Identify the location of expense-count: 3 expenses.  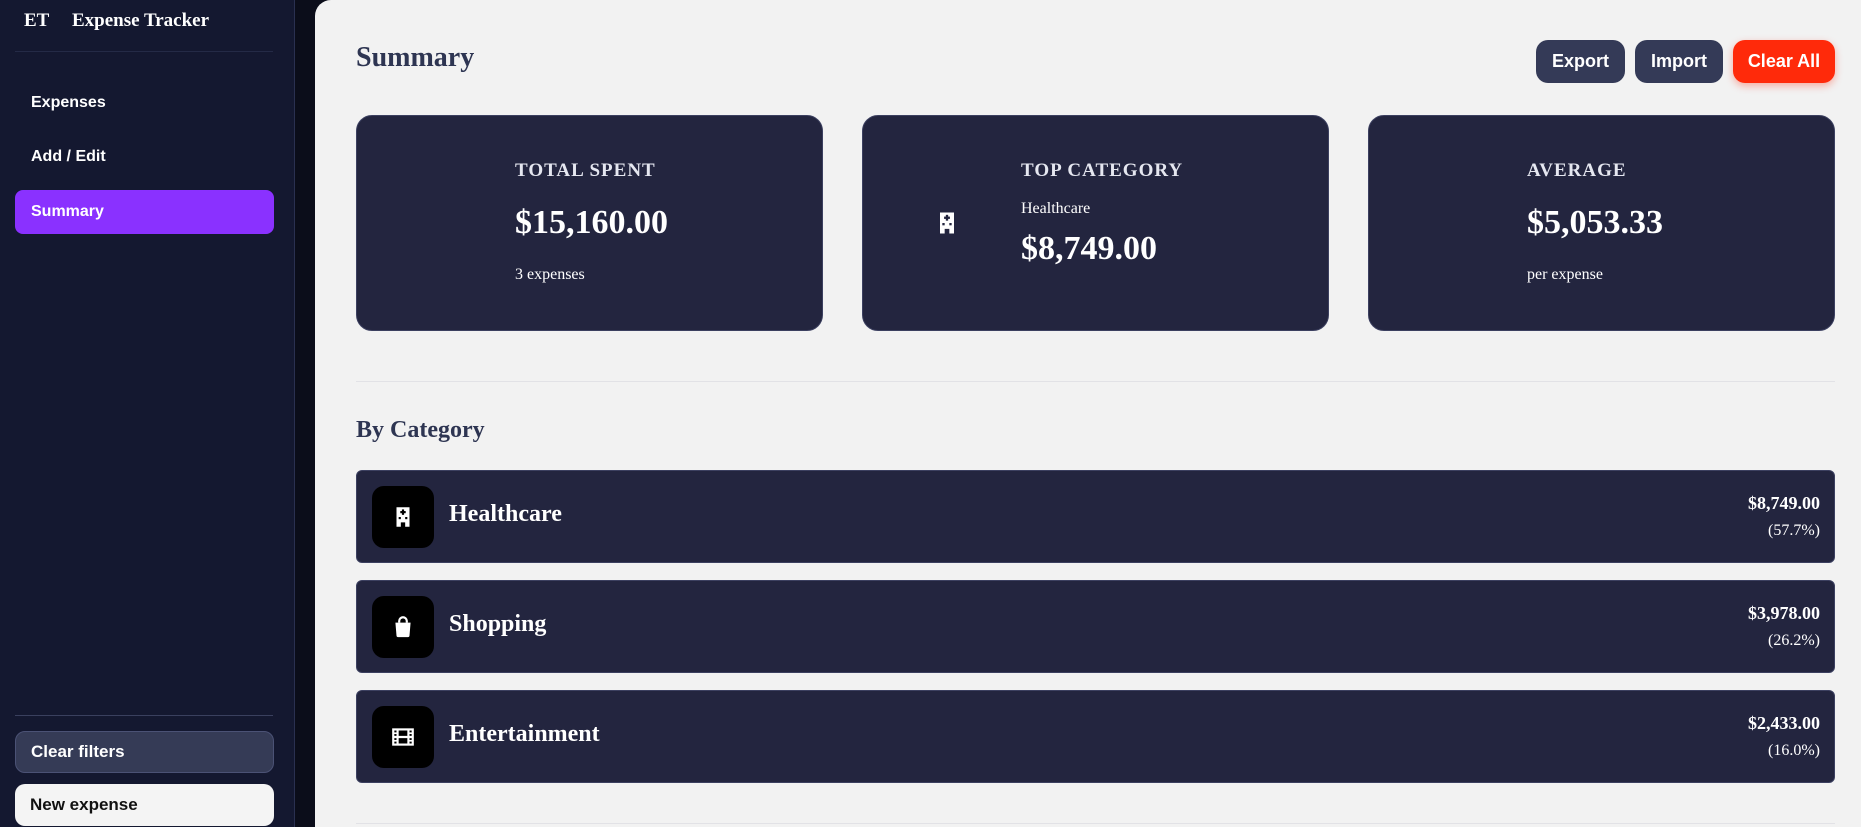
(550, 274).